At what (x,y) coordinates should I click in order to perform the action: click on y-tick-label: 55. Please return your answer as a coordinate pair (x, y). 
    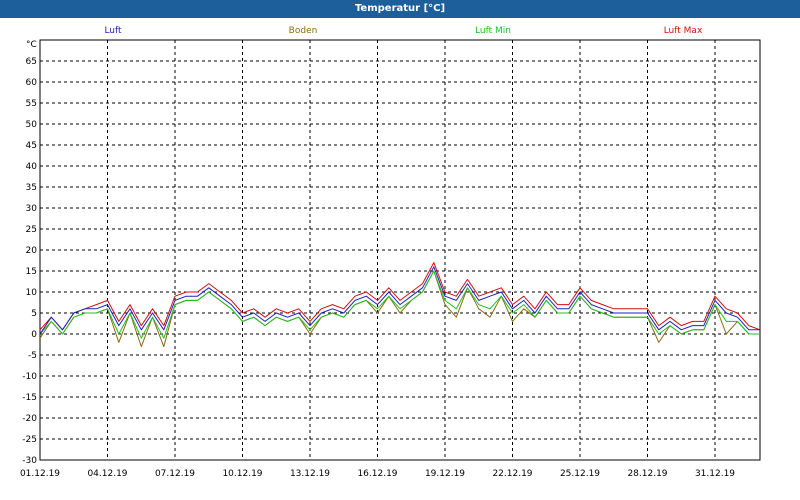
    Looking at the image, I should click on (31, 104).